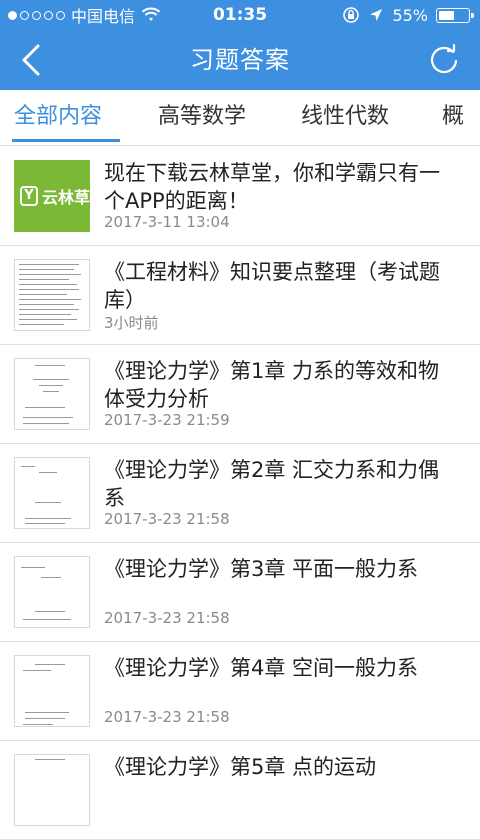 Image resolution: width=480 pixels, height=840 pixels. I want to click on status-right: 55%, so click(408, 15).